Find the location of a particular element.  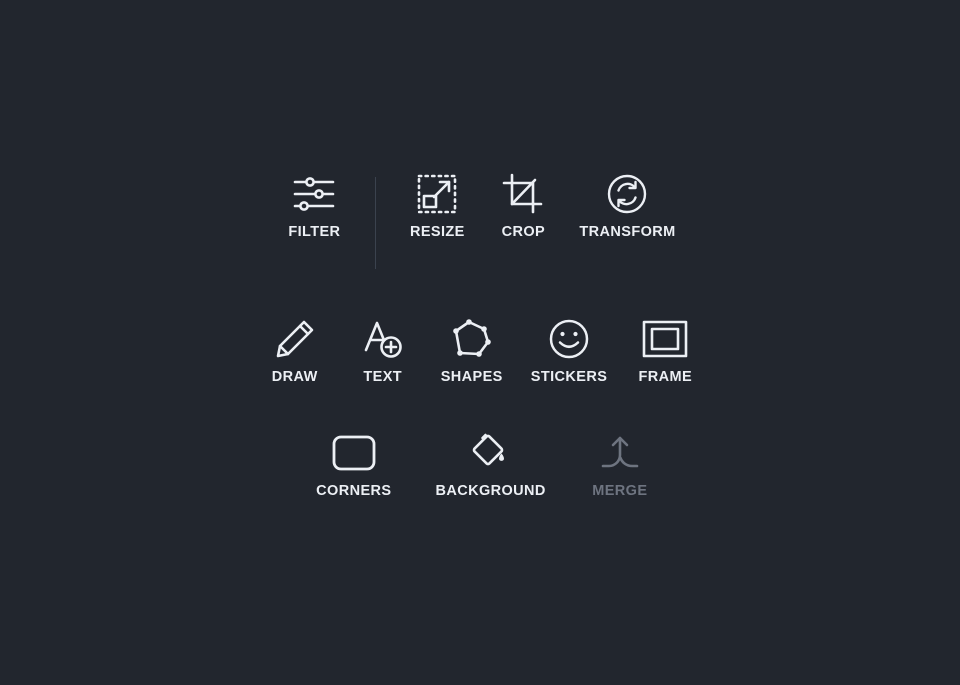

tool-button-crop: CROP is located at coordinates (523, 204).